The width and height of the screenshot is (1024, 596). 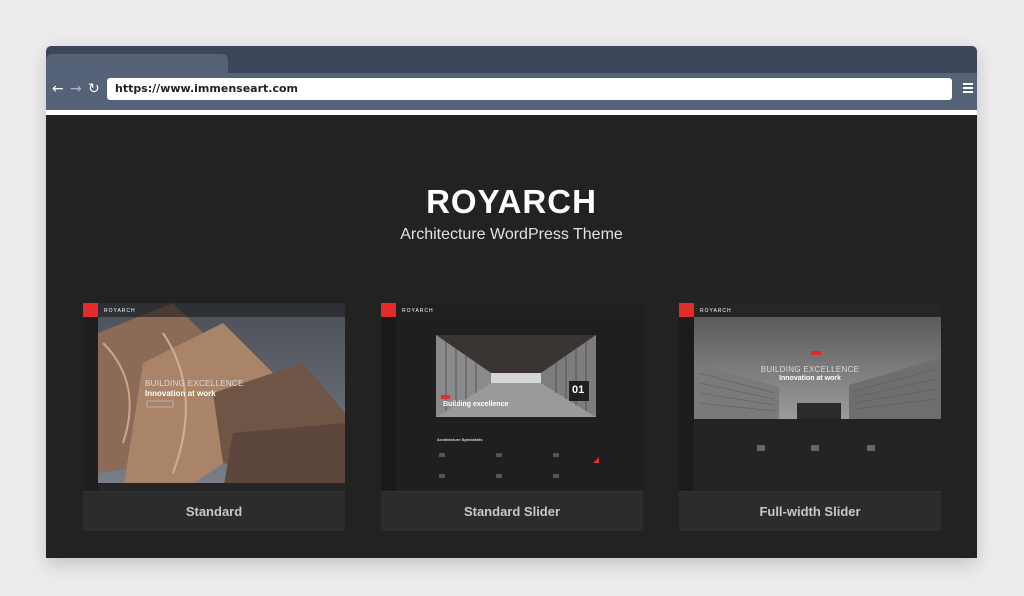 I want to click on preview-section-title: Architecture Specialists, so click(x=460, y=439).